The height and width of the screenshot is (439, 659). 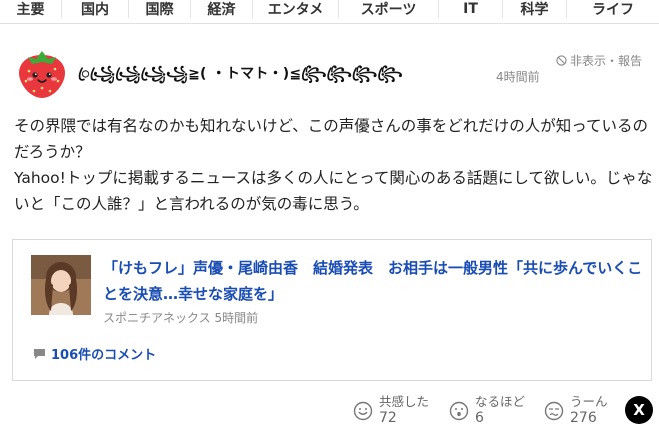 What do you see at coordinates (606, 61) in the screenshot?
I see `hide-report-label: 非表示・報告` at bounding box center [606, 61].